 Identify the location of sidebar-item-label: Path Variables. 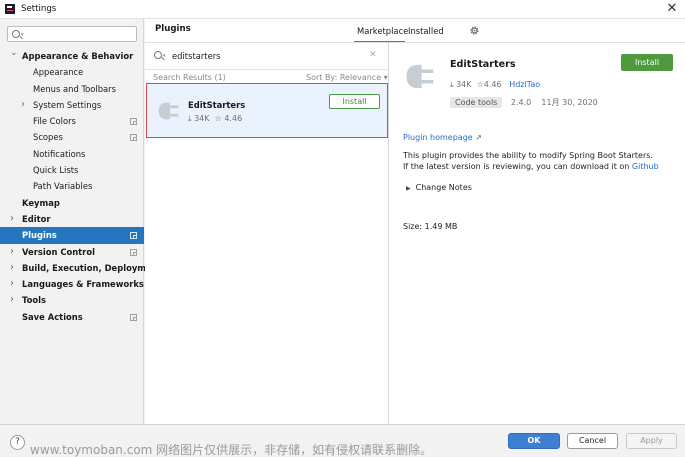
(63, 186).